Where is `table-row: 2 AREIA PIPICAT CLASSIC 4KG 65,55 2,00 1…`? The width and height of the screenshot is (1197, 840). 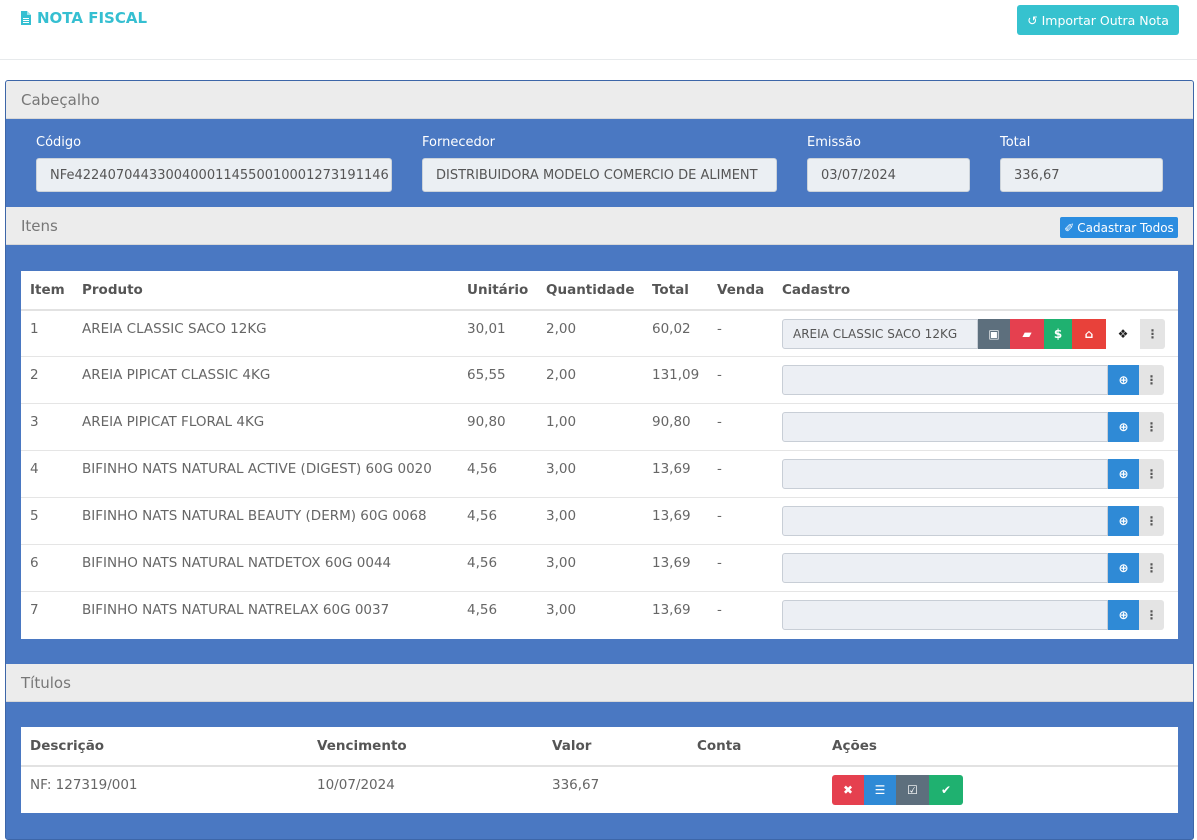 table-row: 2 AREIA PIPICAT CLASSIC 4KG 65,55 2,00 1… is located at coordinates (599, 379).